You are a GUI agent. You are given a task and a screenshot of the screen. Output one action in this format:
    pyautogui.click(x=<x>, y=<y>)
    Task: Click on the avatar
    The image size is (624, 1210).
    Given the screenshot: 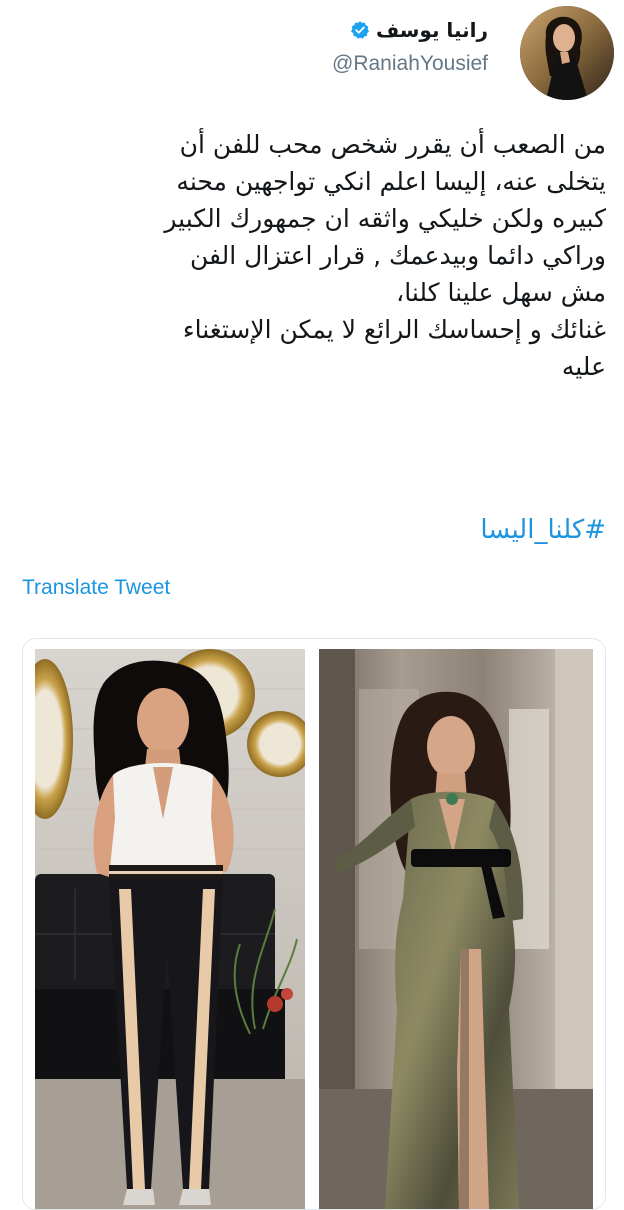 What is the action you would take?
    pyautogui.click(x=567, y=53)
    